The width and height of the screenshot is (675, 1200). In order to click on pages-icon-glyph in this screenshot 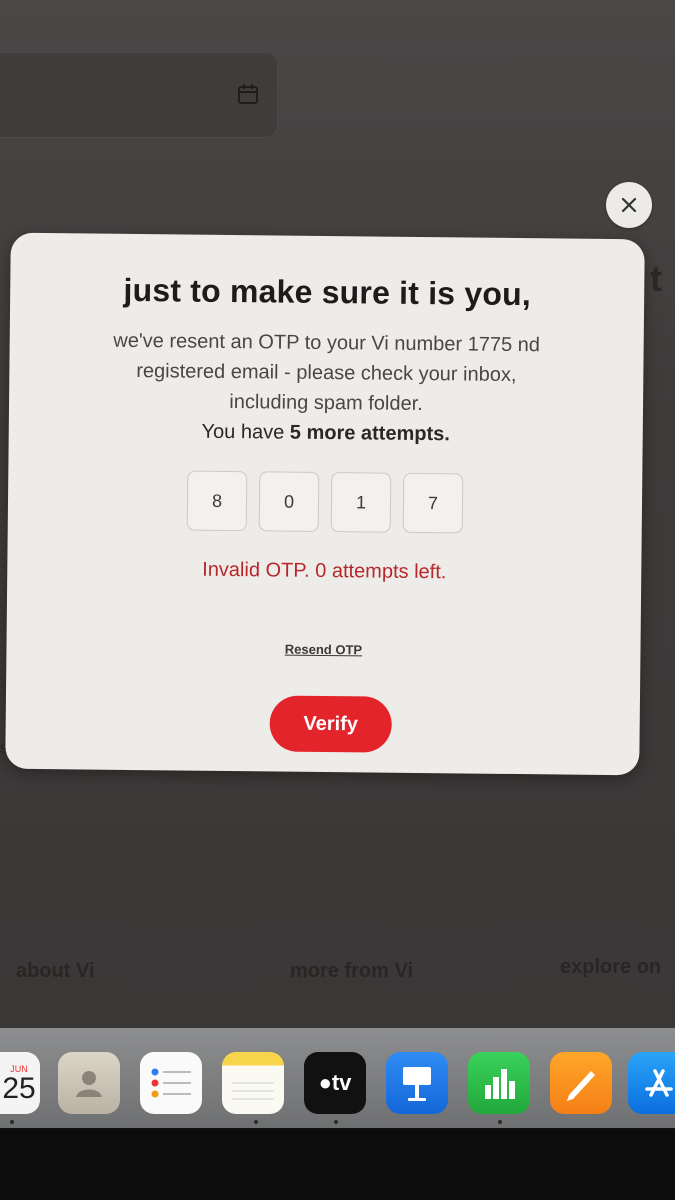, I will do `click(581, 1086)`.